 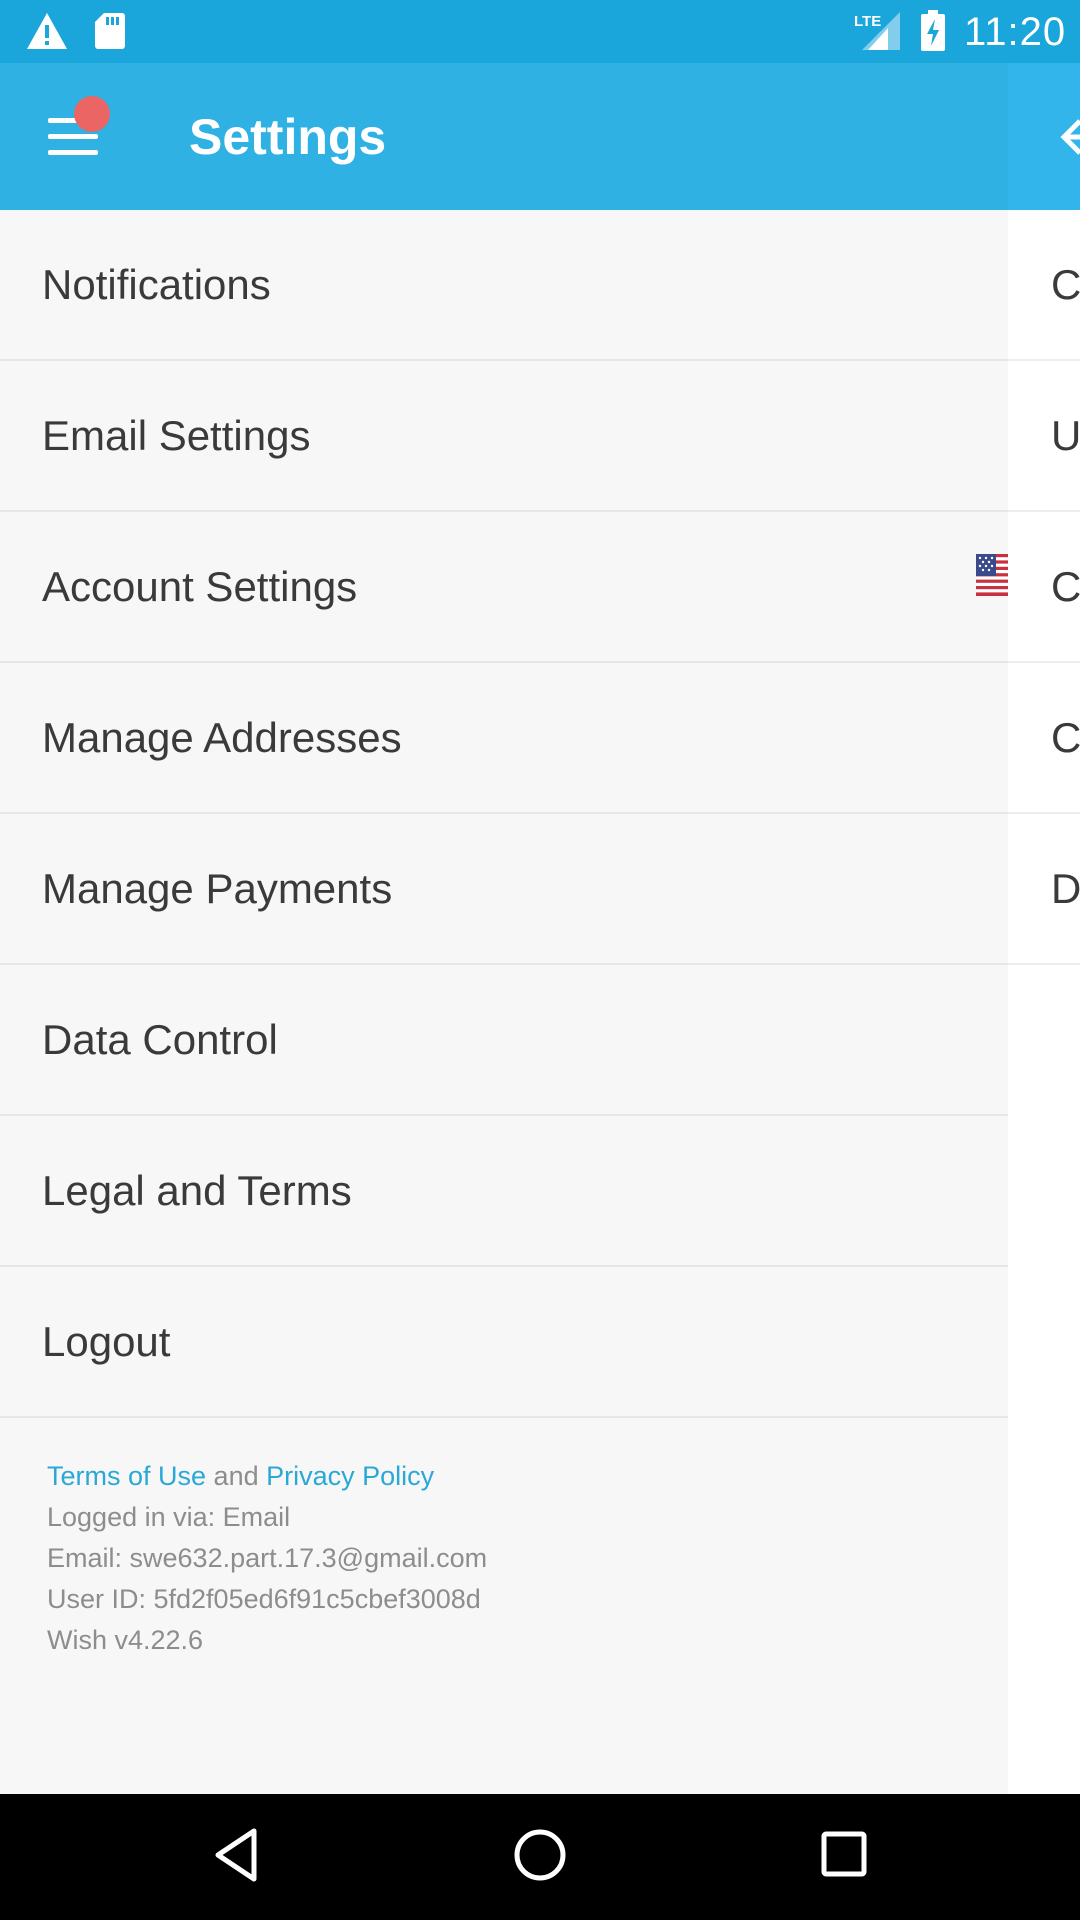 I want to click on and-text: and, so click(x=236, y=1476).